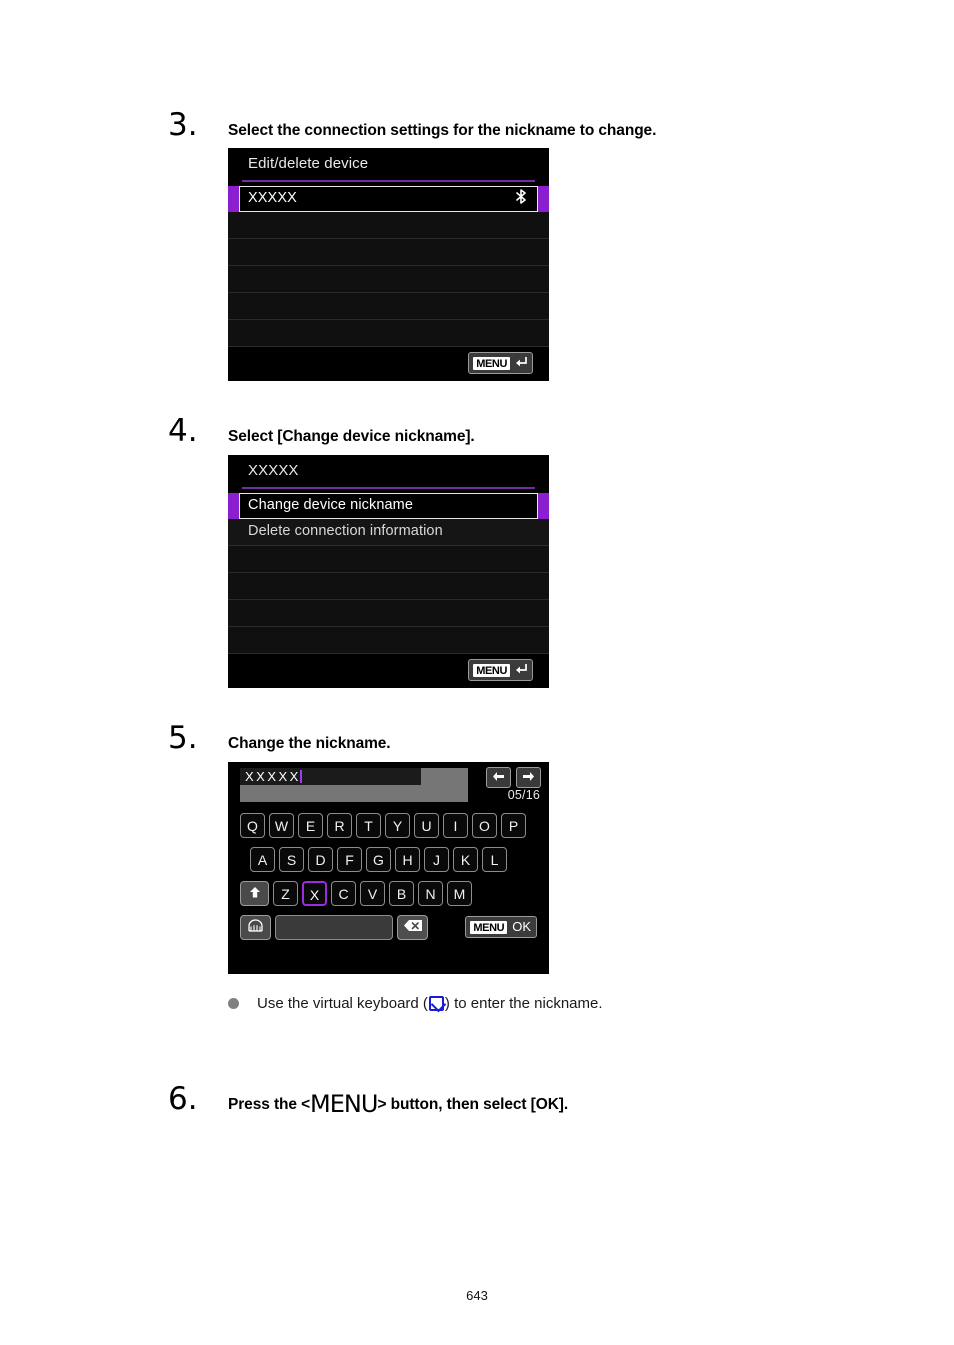 The height and width of the screenshot is (1345, 954). Describe the element at coordinates (473, 1104) in the screenshot. I see `step-6-text-after: > button, then select [OK].` at that location.